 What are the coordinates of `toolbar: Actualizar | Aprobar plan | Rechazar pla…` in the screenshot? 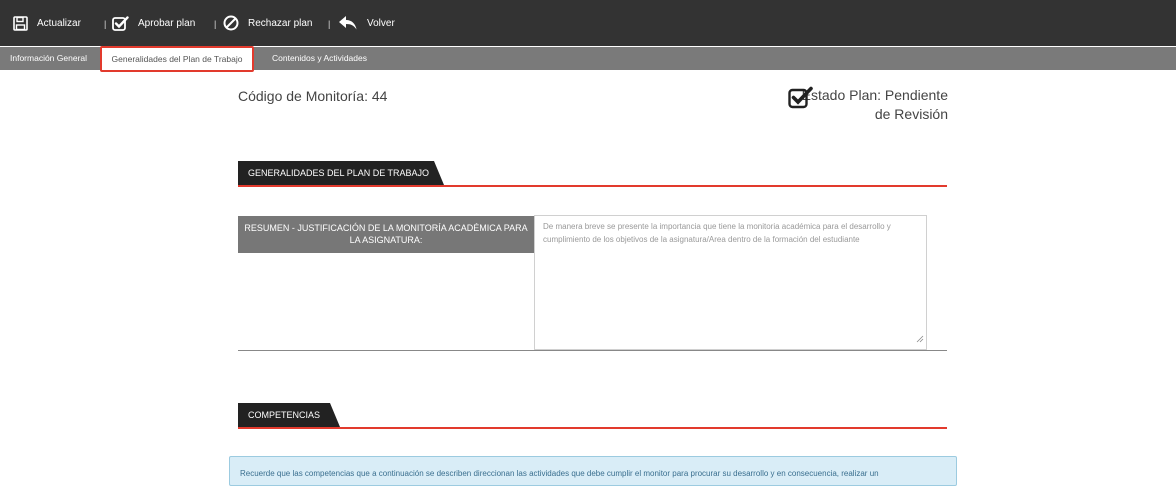 It's located at (588, 23).